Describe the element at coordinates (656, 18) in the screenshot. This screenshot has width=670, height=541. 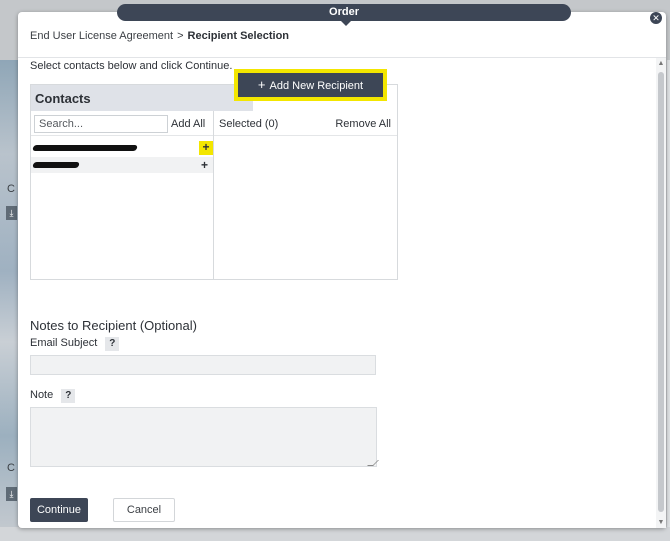
I see `close-icon: ✕` at that location.